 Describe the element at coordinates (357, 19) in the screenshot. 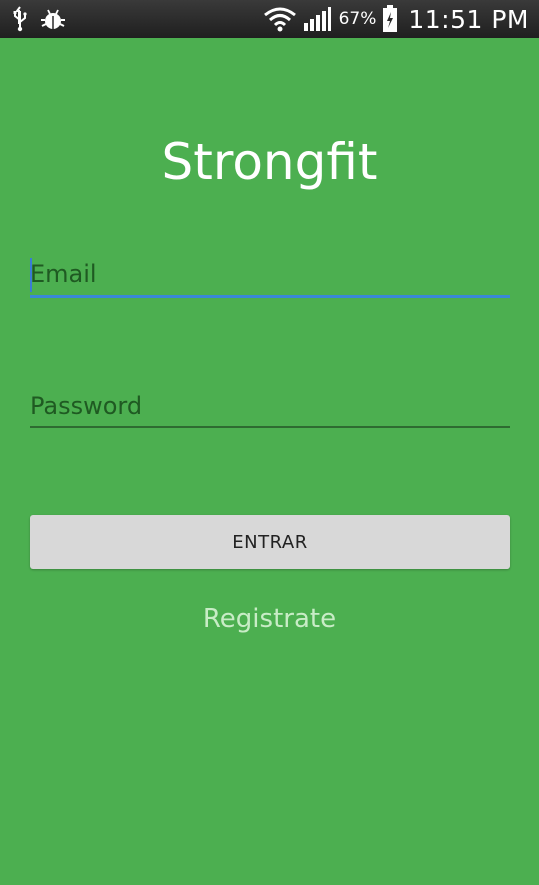

I see `battery-percent: 67%` at that location.